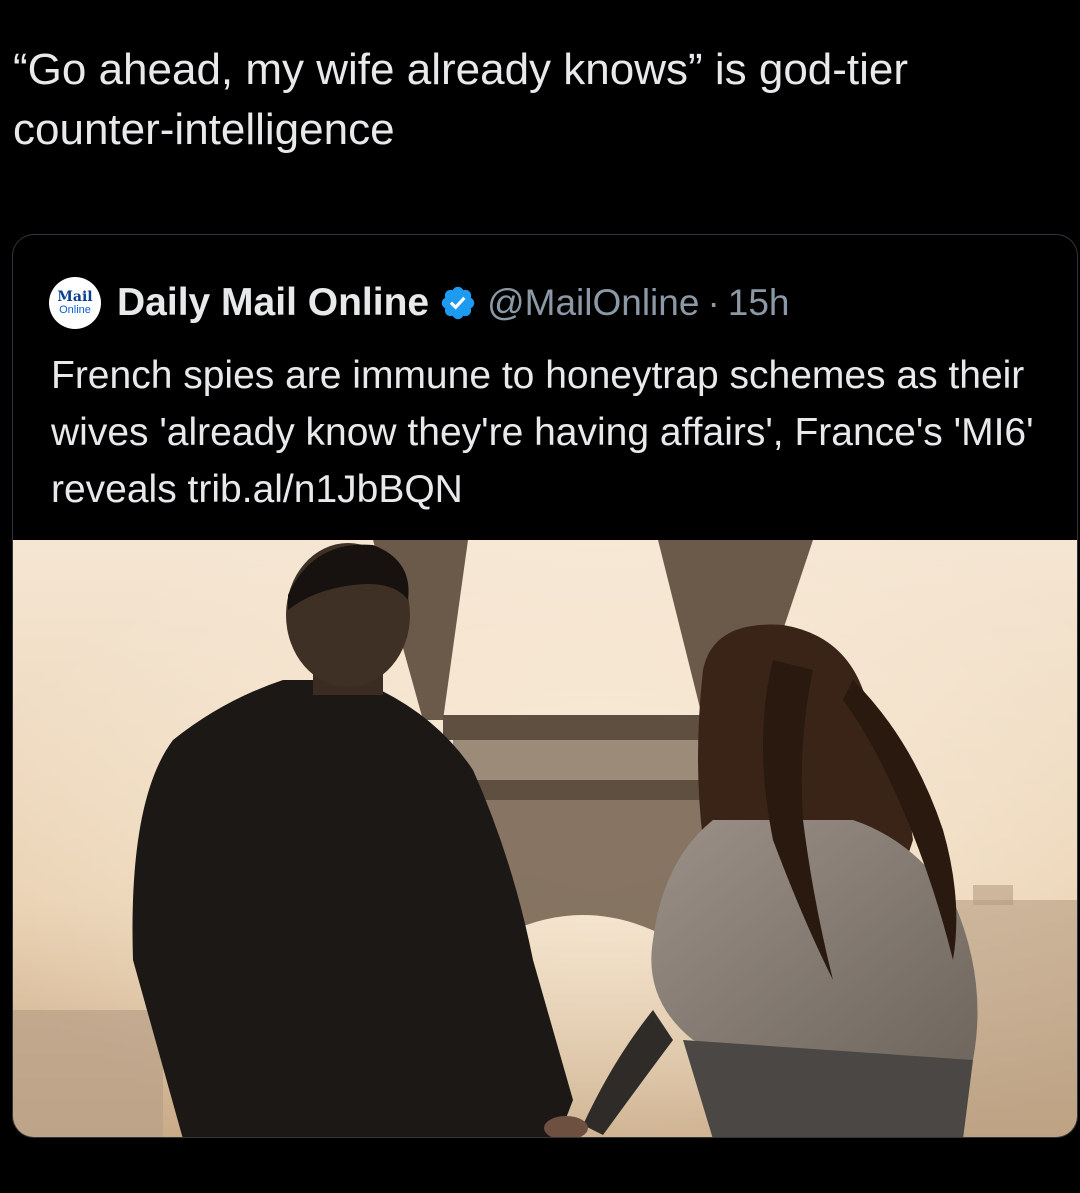  Describe the element at coordinates (75, 297) in the screenshot. I see `avatar-logo-mail: Mail` at that location.